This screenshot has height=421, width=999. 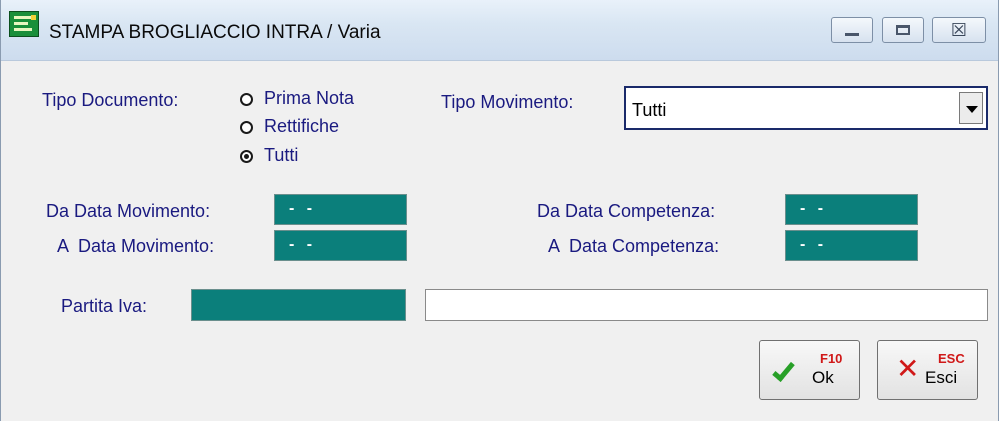 What do you see at coordinates (649, 110) in the screenshot?
I see `tipo-movimento-value: Tutti` at bounding box center [649, 110].